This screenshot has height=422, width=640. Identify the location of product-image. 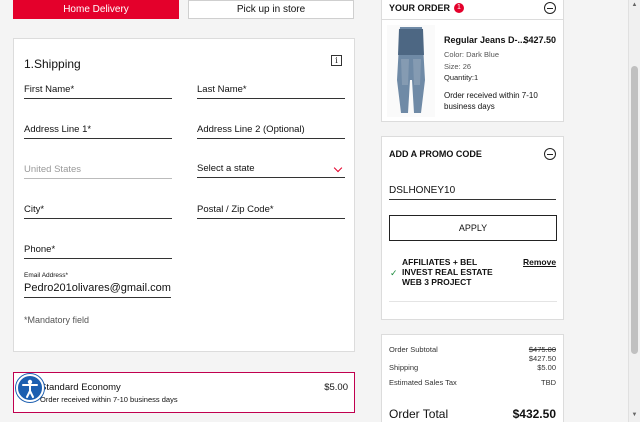
(411, 71).